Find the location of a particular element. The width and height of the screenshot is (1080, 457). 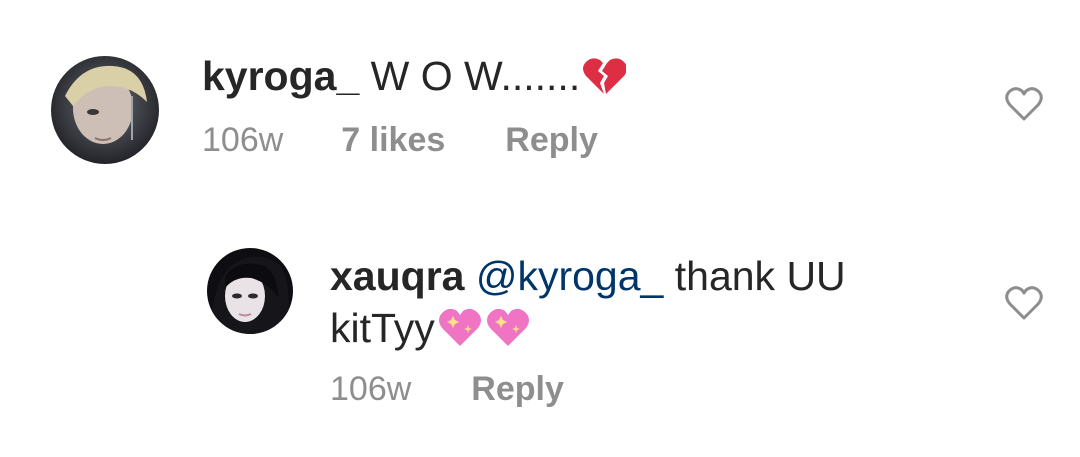

comment-username: xauqra is located at coordinates (397, 276).